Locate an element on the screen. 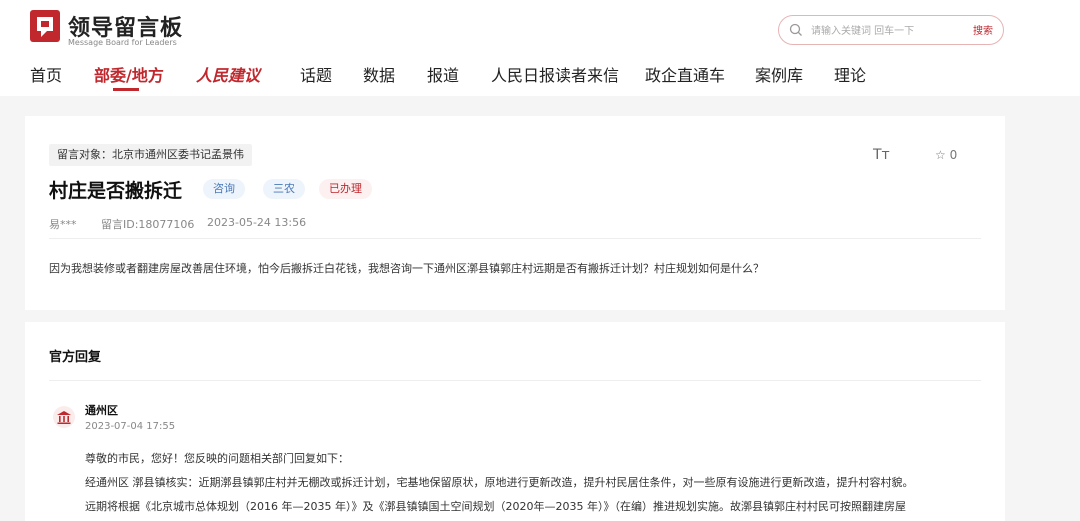  message-author: 易*** is located at coordinates (63, 224).